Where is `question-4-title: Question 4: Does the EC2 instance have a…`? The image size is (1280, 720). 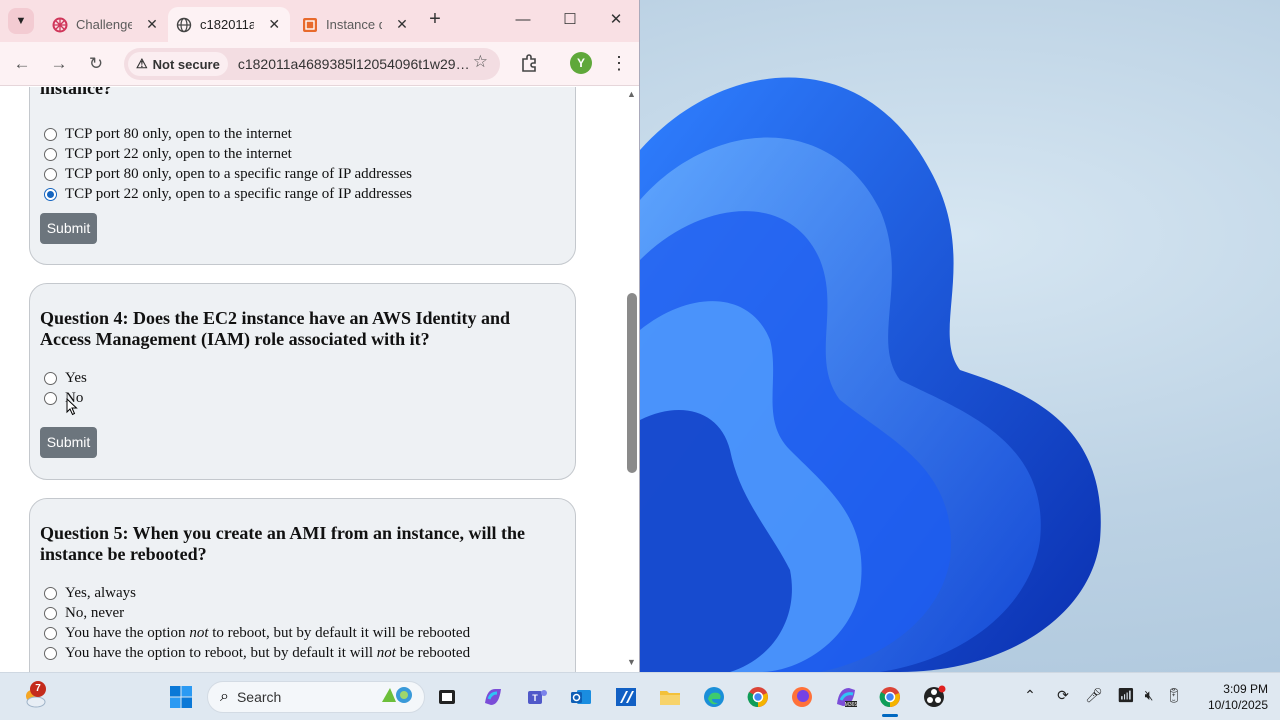 question-4-title: Question 4: Does the EC2 instance have a… is located at coordinates (275, 328).